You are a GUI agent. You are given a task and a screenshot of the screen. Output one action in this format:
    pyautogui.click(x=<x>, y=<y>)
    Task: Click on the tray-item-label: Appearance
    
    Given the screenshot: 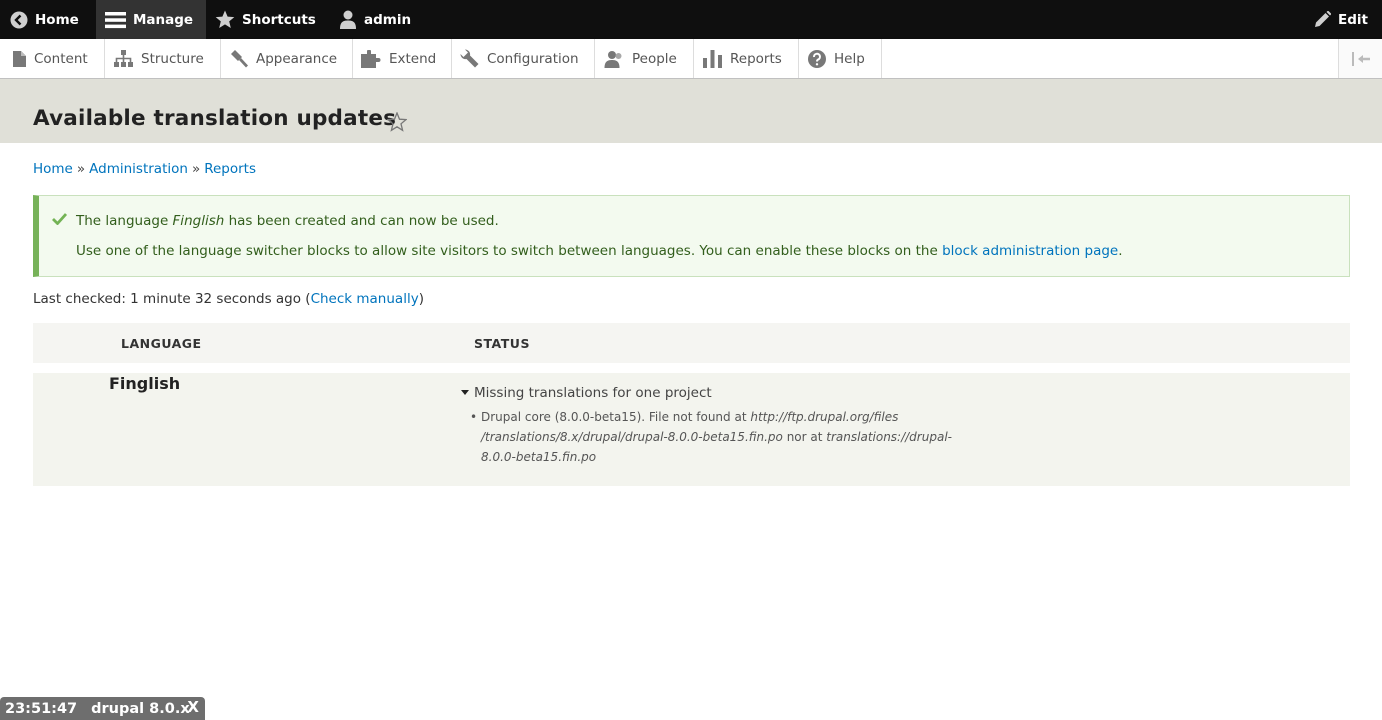 What is the action you would take?
    pyautogui.click(x=297, y=58)
    